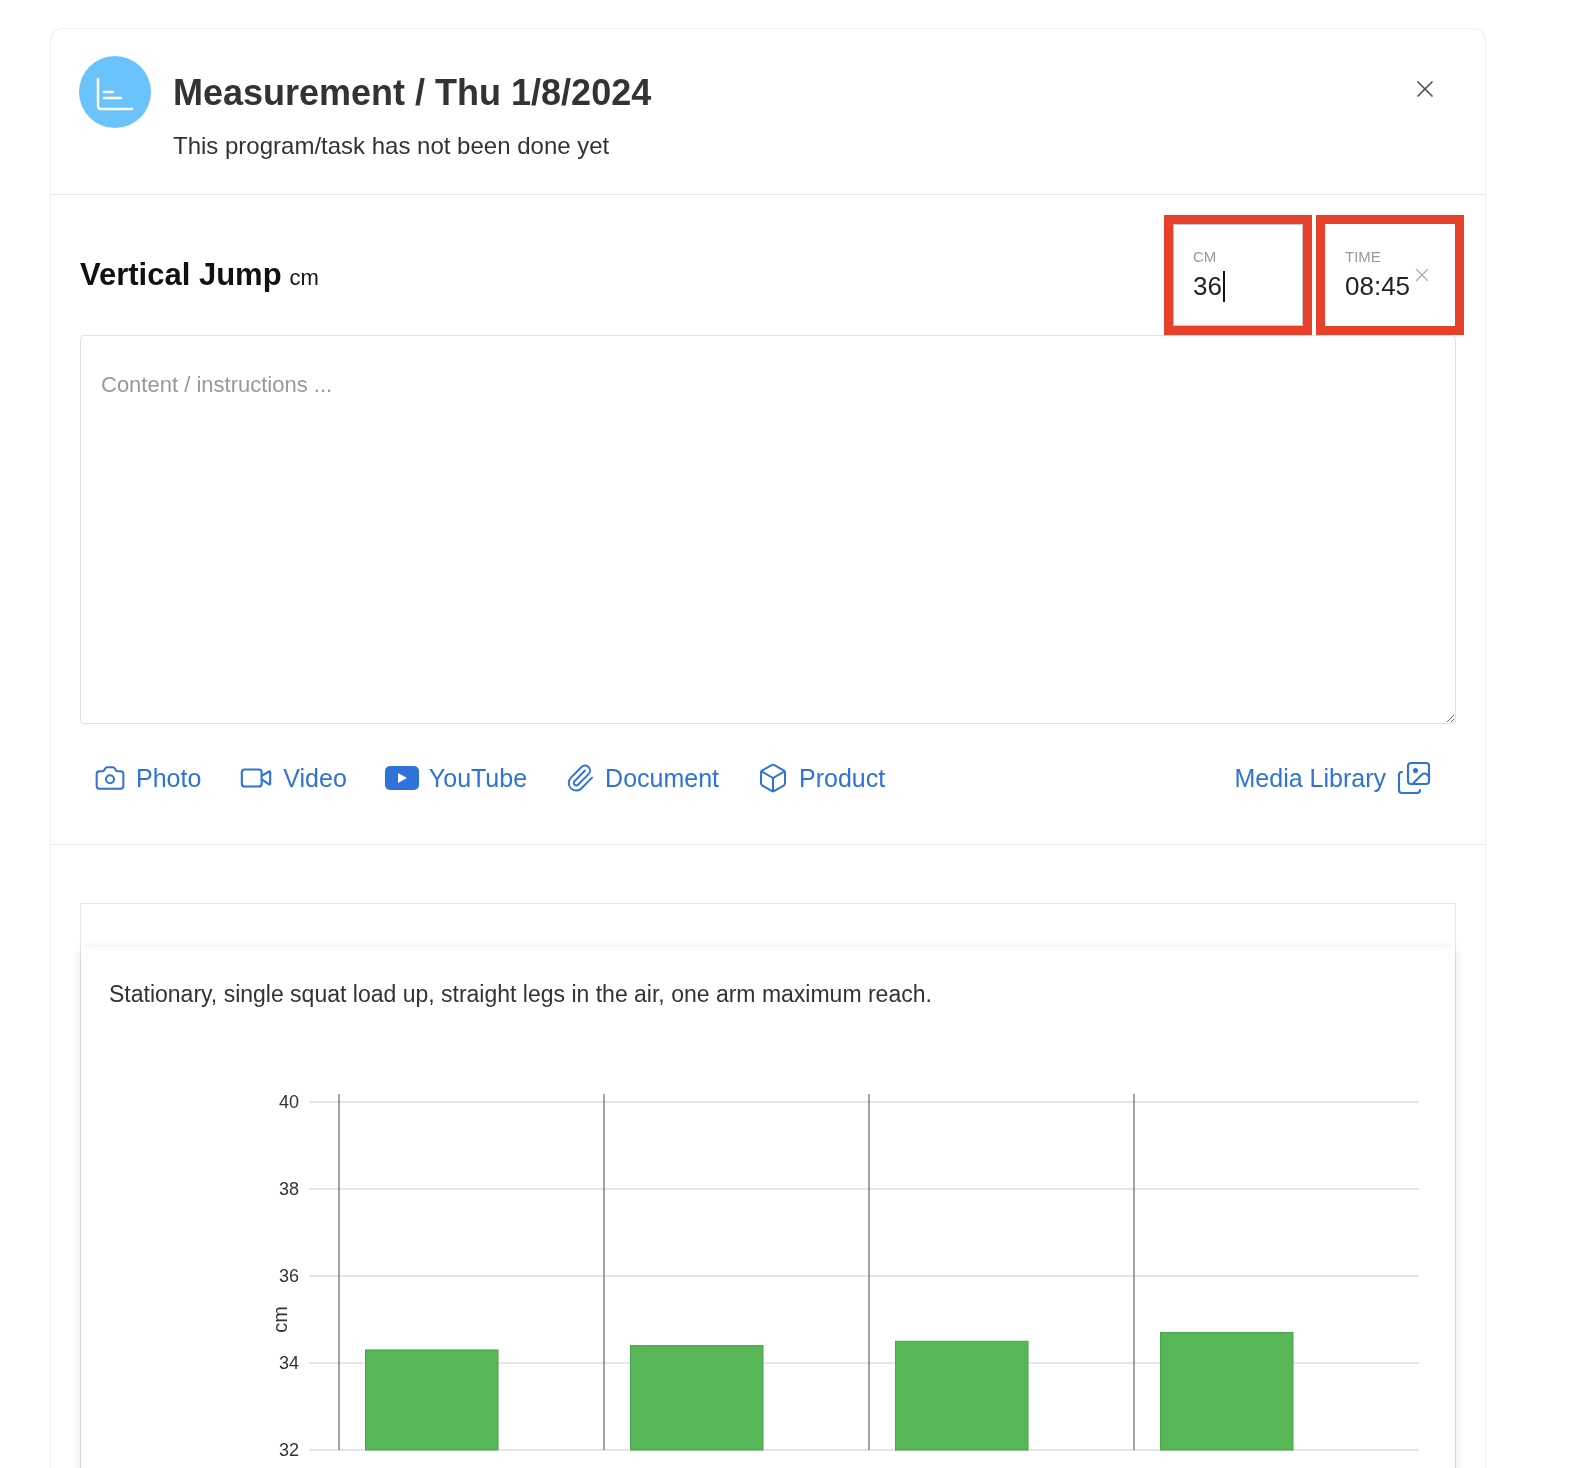 The image size is (1572, 1468). Describe the element at coordinates (1414, 778) in the screenshot. I see `images-icon` at that location.